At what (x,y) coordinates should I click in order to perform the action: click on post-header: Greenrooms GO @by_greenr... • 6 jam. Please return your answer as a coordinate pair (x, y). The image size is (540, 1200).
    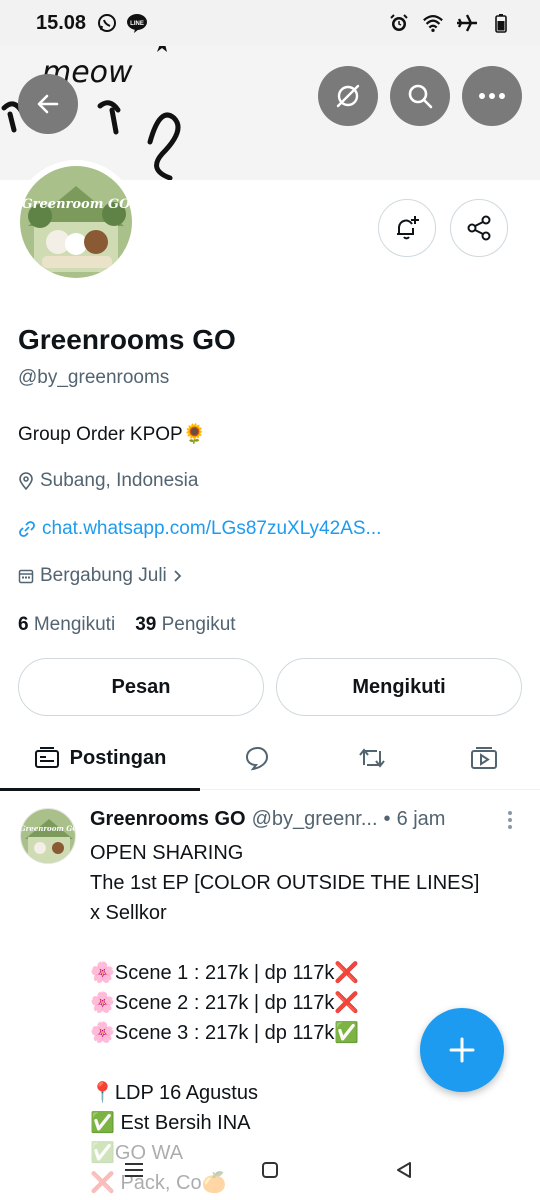
    Looking at the image, I should click on (310, 819).